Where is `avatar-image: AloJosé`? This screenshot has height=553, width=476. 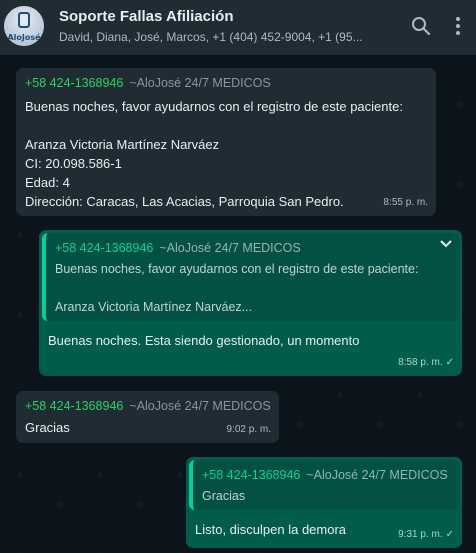
avatar-image: AloJosé is located at coordinates (24, 26).